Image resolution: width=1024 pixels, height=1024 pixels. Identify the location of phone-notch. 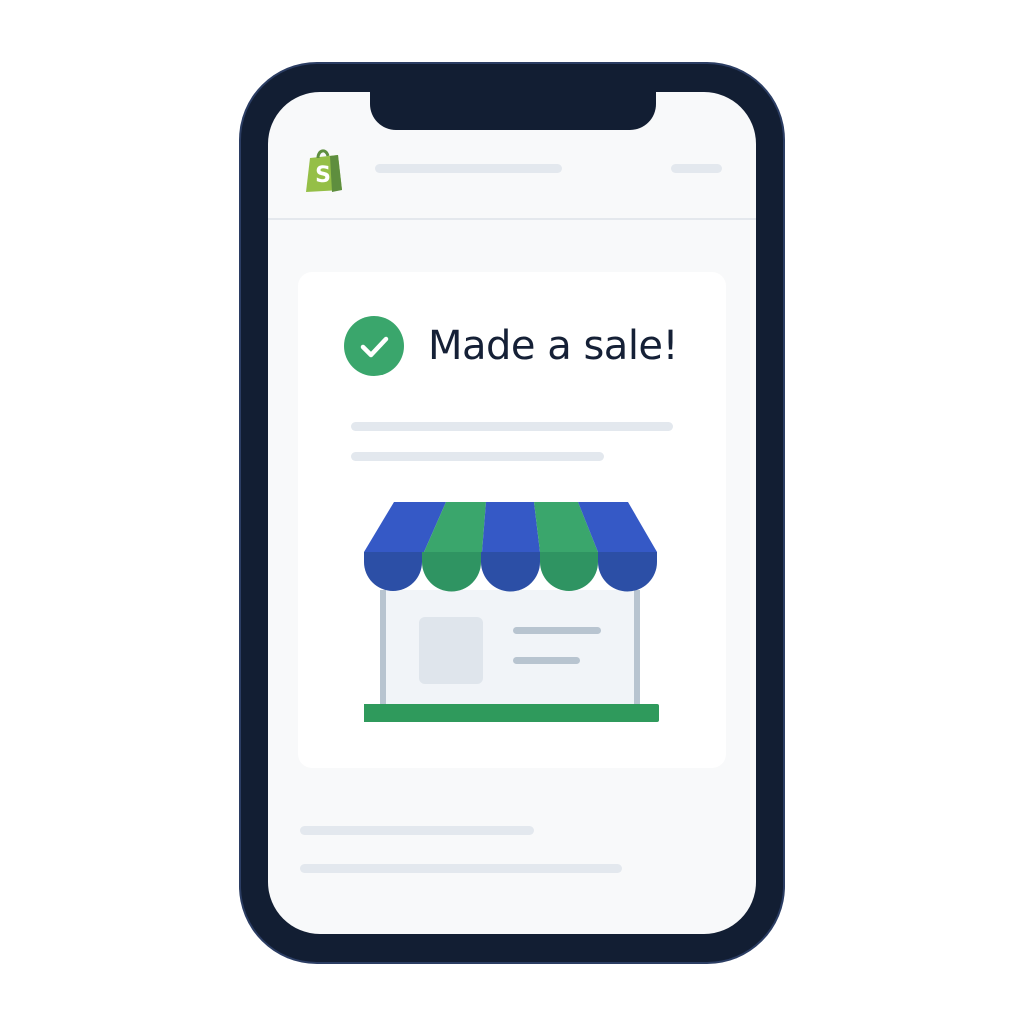
(513, 109).